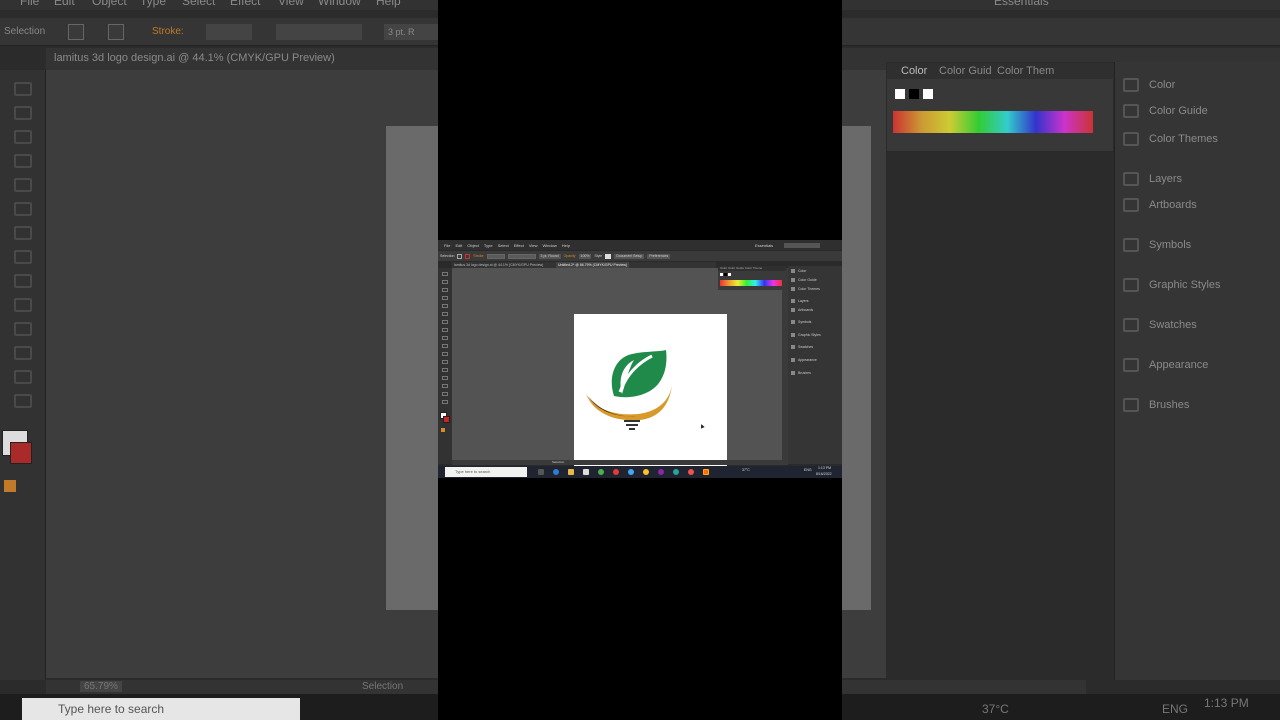  I want to click on menu-file: File, so click(447, 245).